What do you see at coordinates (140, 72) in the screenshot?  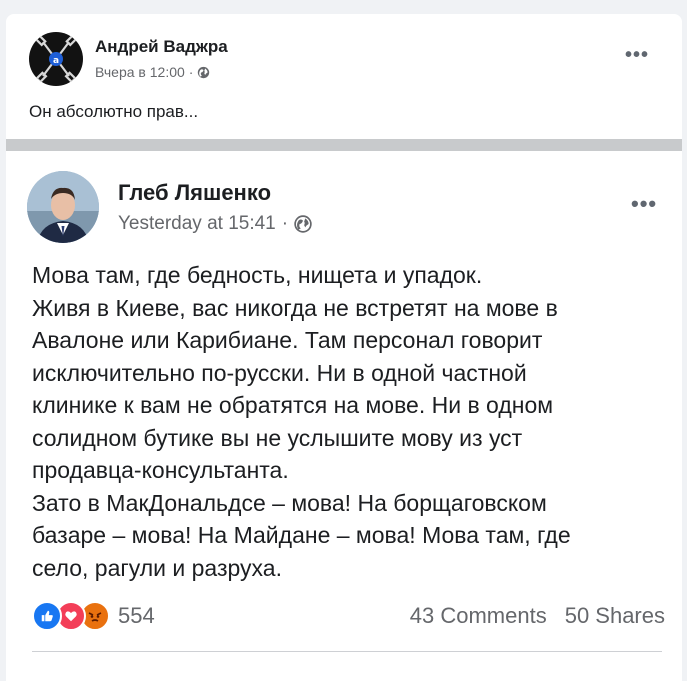 I see `timestamp: Вчера в 12:00` at bounding box center [140, 72].